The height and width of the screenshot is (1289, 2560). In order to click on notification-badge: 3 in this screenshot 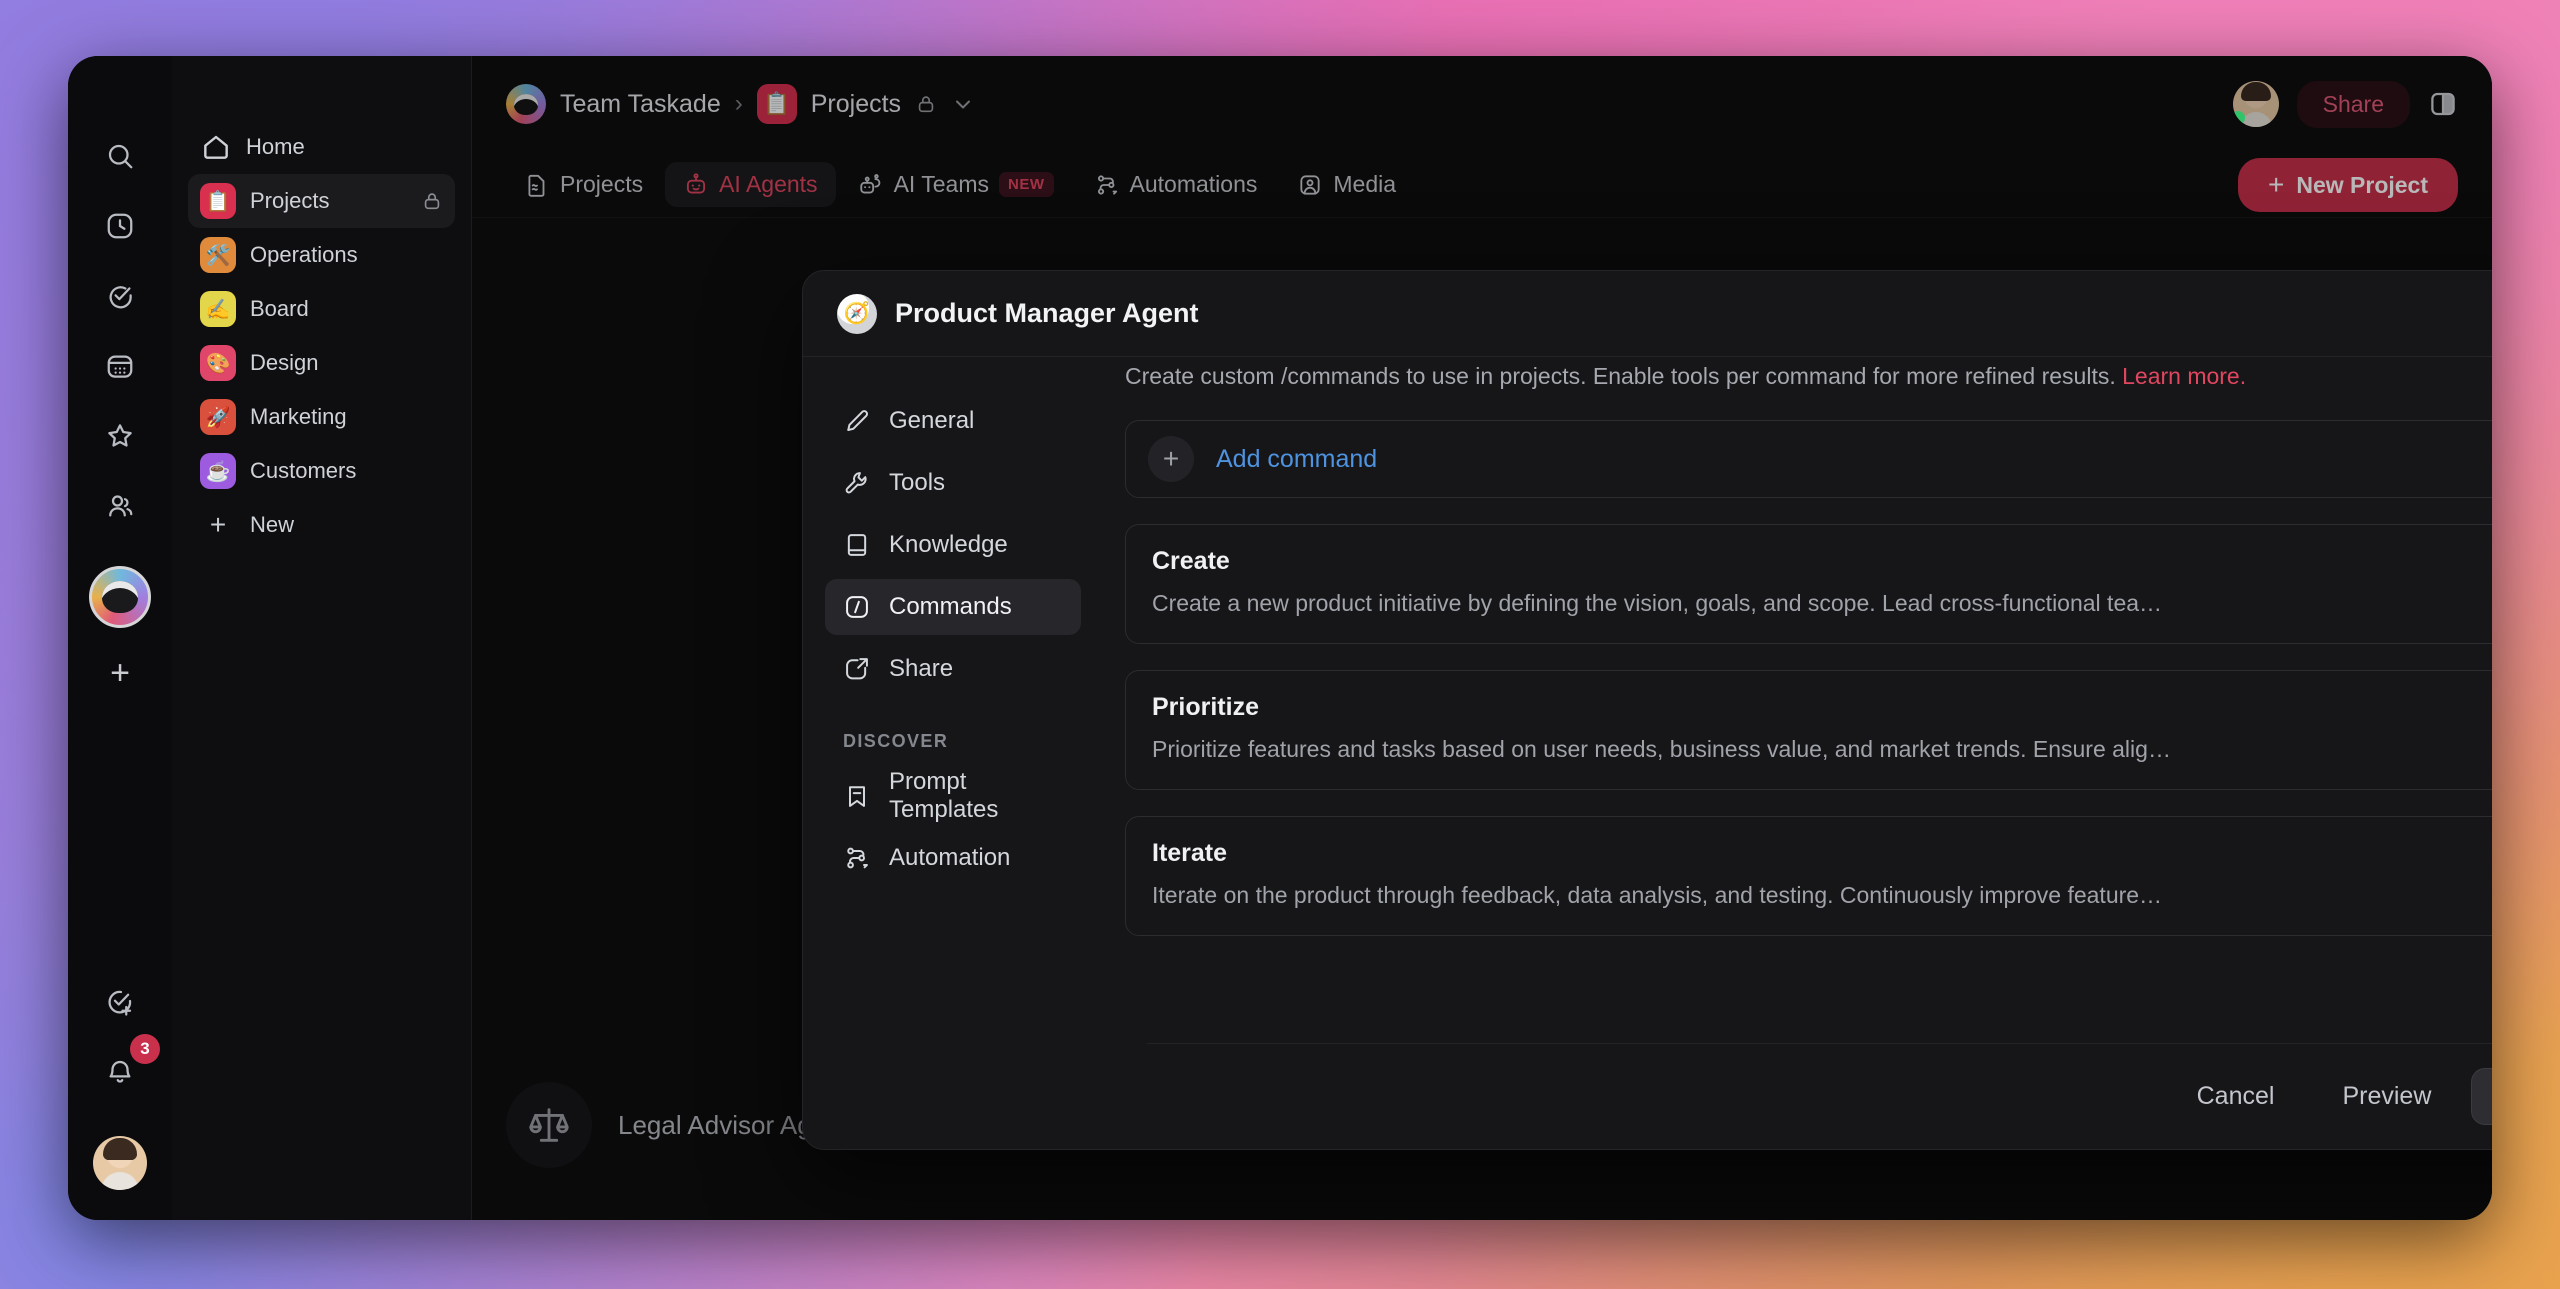, I will do `click(145, 1049)`.